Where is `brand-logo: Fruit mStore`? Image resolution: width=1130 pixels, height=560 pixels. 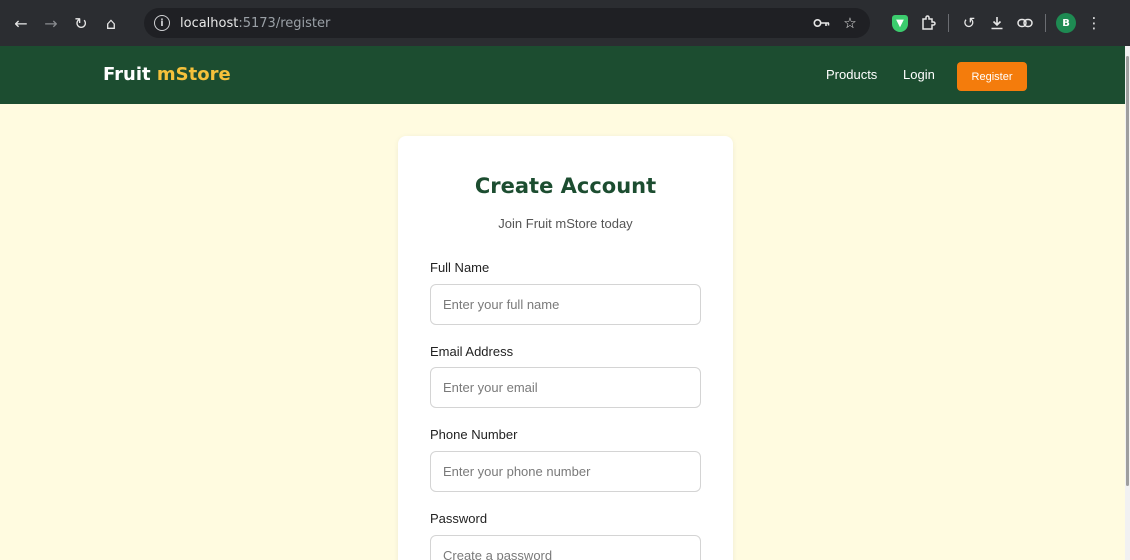 brand-logo: Fruit mStore is located at coordinates (167, 74).